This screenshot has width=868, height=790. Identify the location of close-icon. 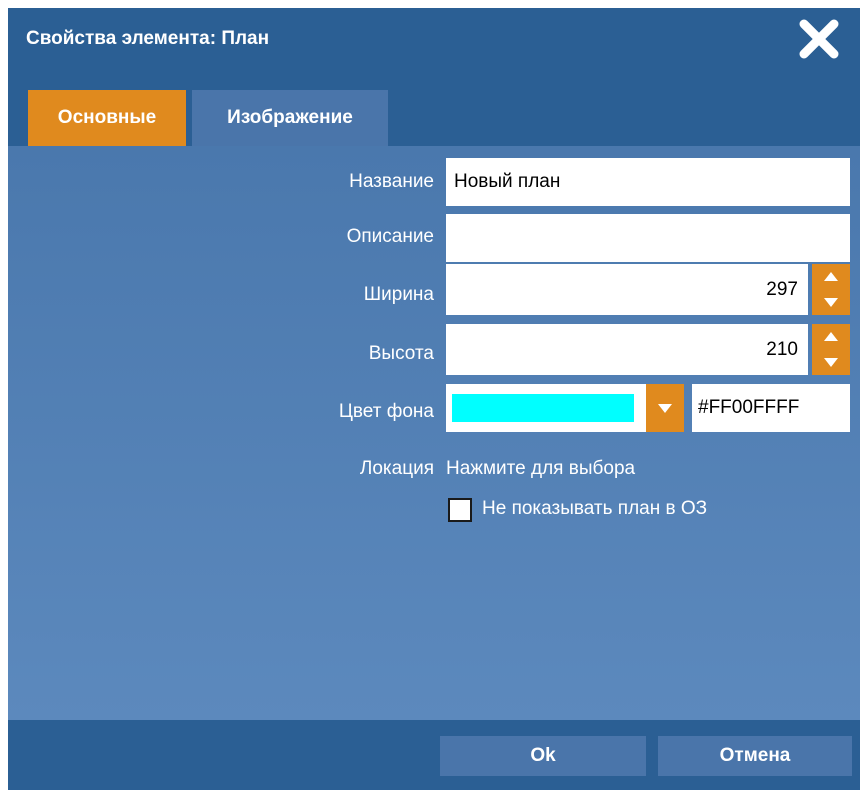
(819, 39).